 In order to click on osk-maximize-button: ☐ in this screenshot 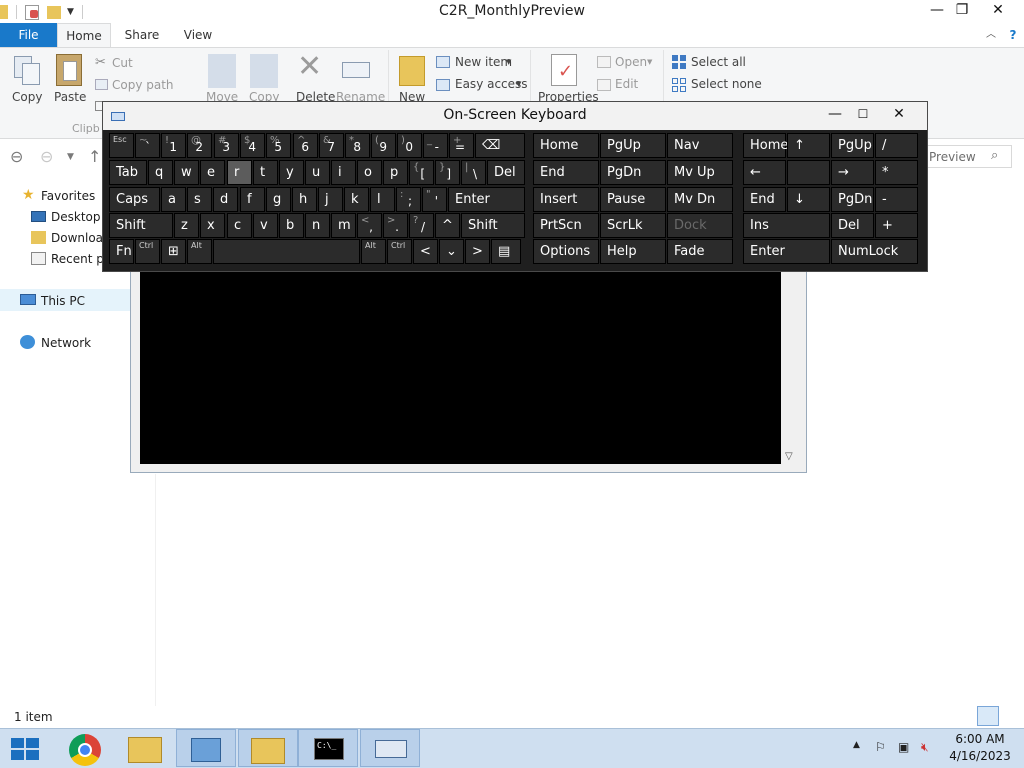, I will do `click(863, 115)`.